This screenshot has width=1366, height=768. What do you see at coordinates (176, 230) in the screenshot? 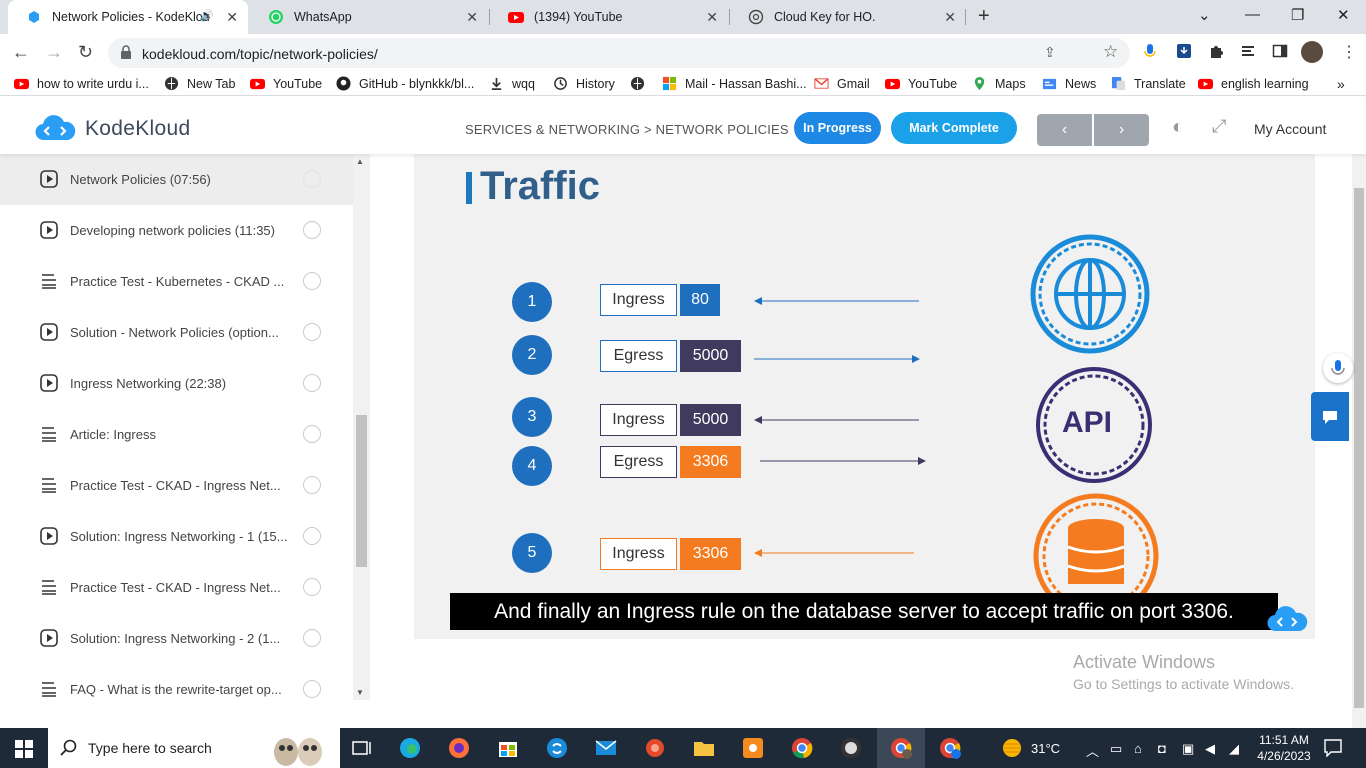
I see `lesson-item: Developing network policies (11:35)` at bounding box center [176, 230].